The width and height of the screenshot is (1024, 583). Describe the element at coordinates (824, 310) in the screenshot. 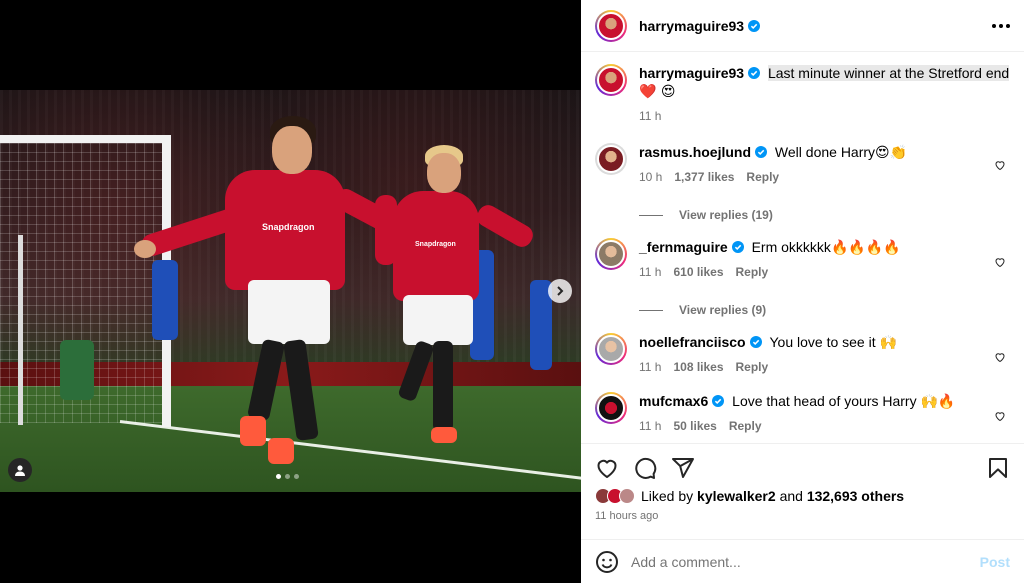

I see `view-replies-button: View replies (9)` at that location.